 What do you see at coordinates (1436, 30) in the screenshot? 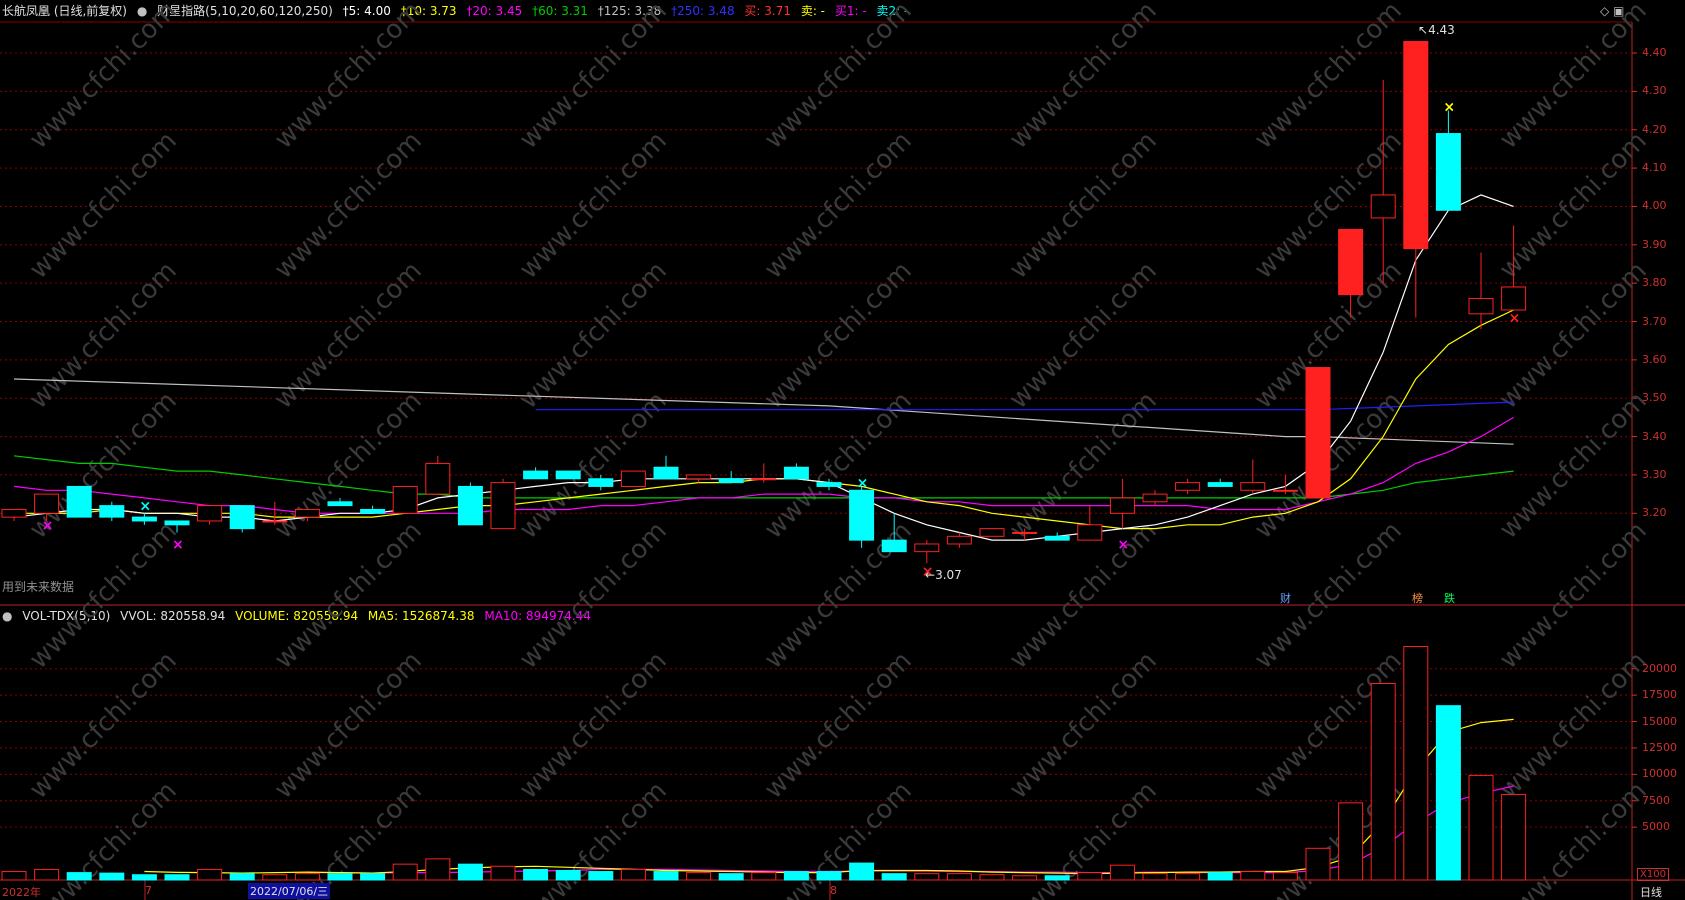
I see `high-annotation: ↖4.43` at bounding box center [1436, 30].